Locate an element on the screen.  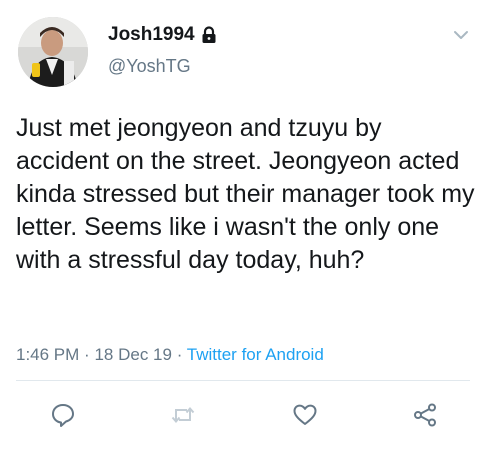
share-icon is located at coordinates (425, 415).